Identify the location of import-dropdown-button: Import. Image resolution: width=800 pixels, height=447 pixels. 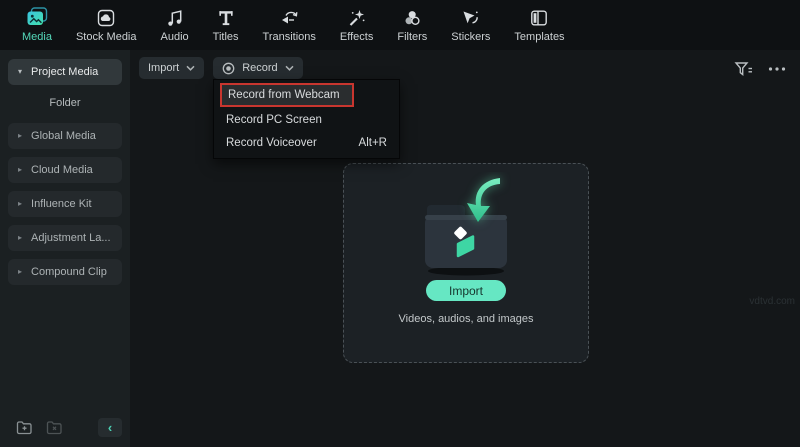
(172, 68).